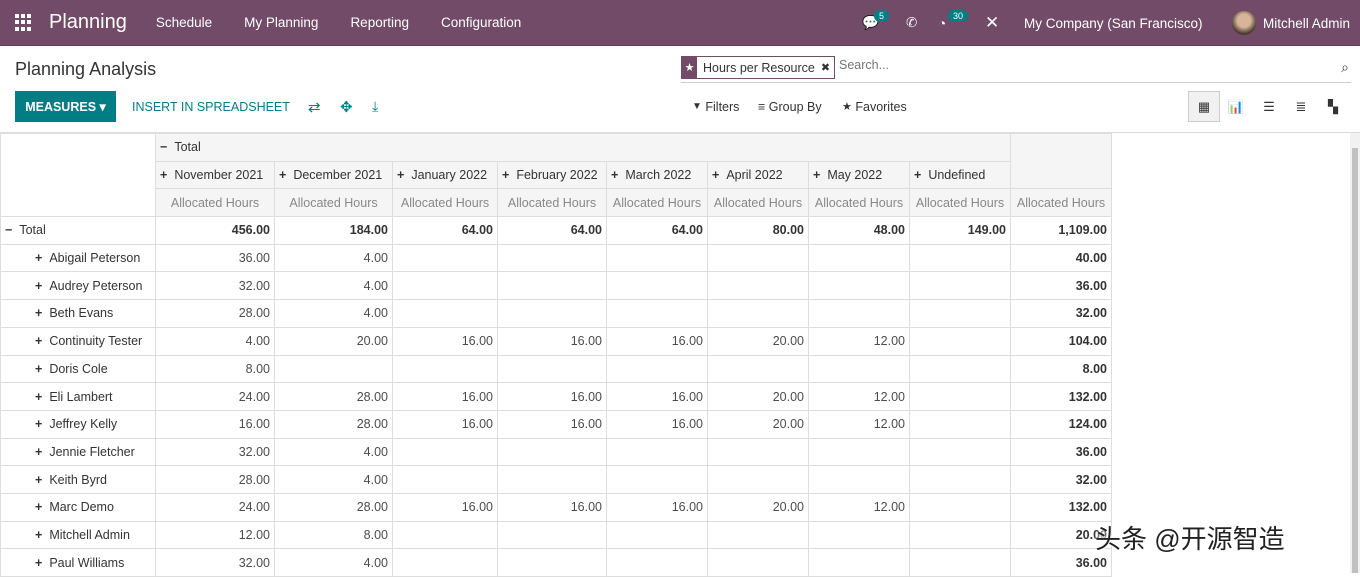 Image resolution: width=1360 pixels, height=577 pixels. I want to click on group-by-button: ≡ Group By, so click(790, 106).